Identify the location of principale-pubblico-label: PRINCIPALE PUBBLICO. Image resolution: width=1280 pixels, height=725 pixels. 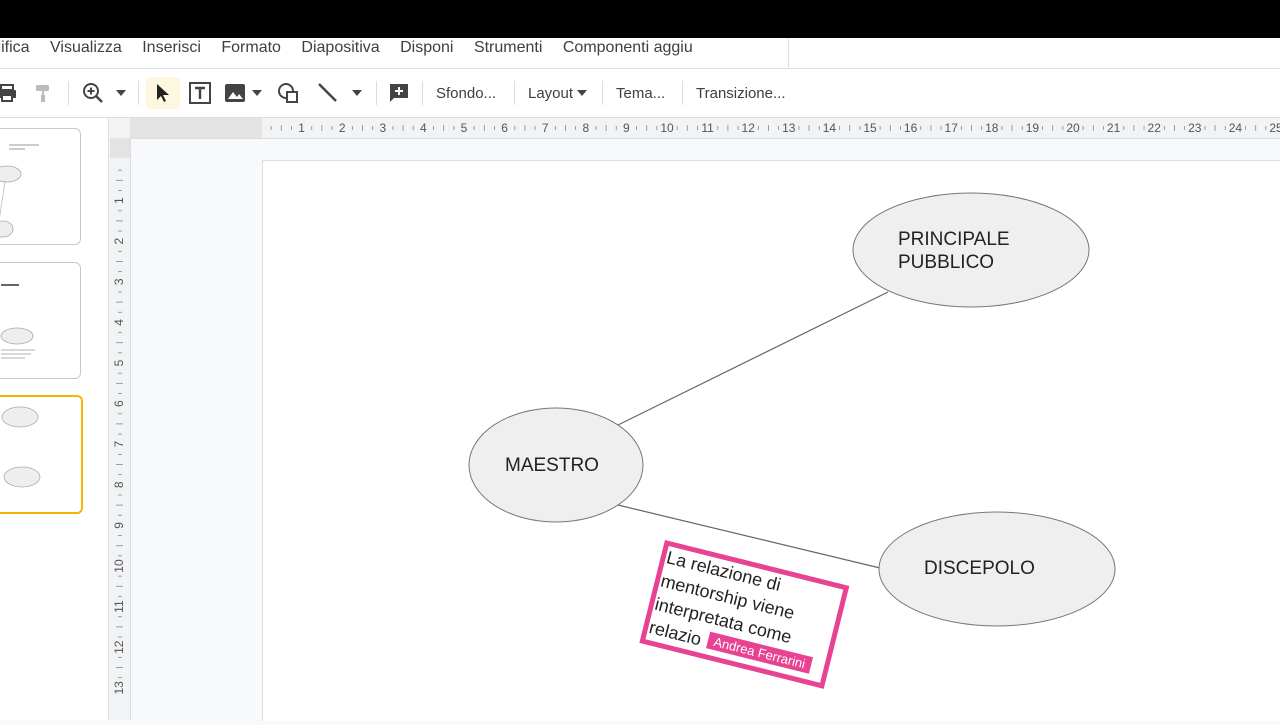
(954, 251).